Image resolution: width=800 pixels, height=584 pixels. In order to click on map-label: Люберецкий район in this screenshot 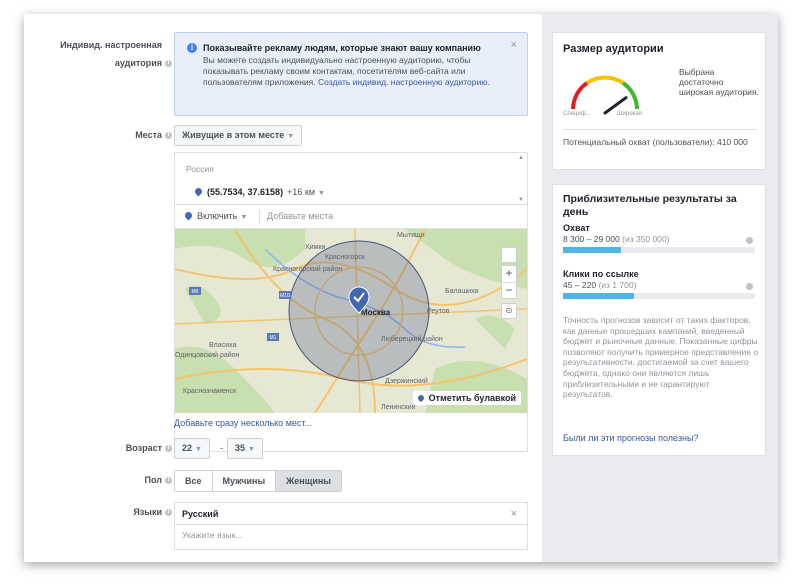, I will do `click(412, 339)`.